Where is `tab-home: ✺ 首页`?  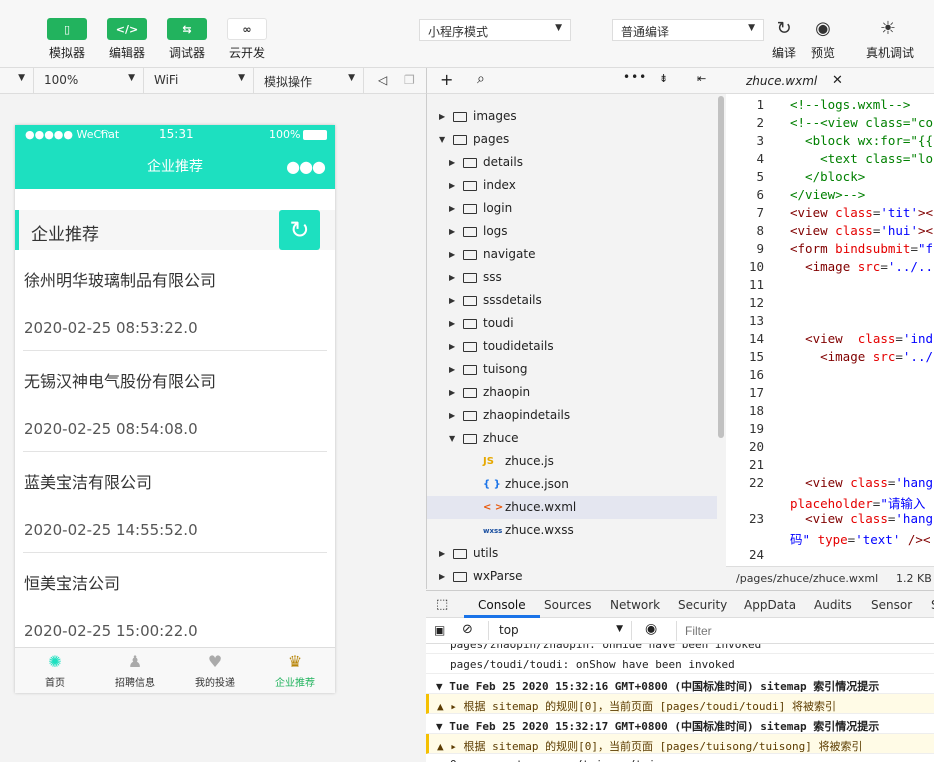 tab-home: ✺ 首页 is located at coordinates (55, 671).